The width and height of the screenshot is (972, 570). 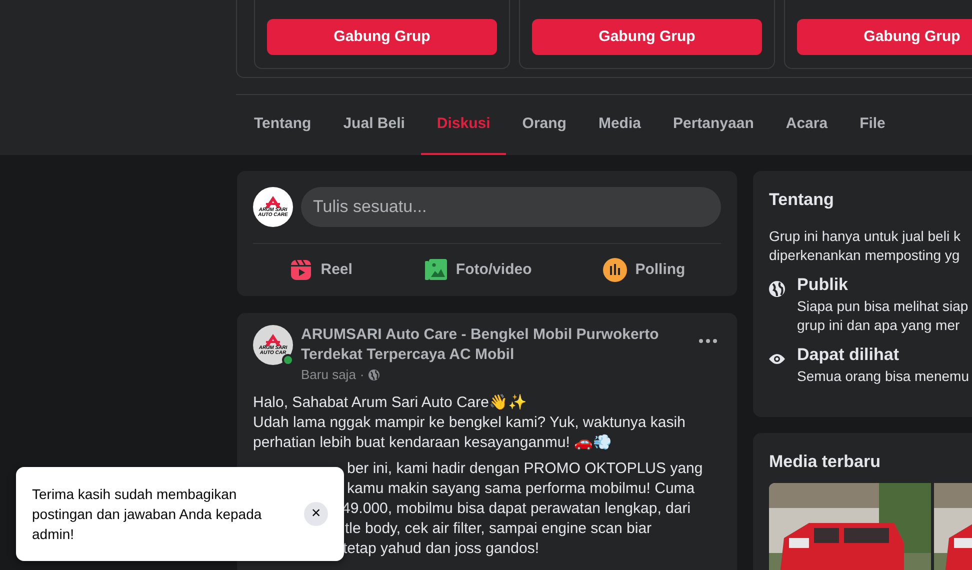 What do you see at coordinates (619, 125) in the screenshot?
I see `group-tab: Media` at bounding box center [619, 125].